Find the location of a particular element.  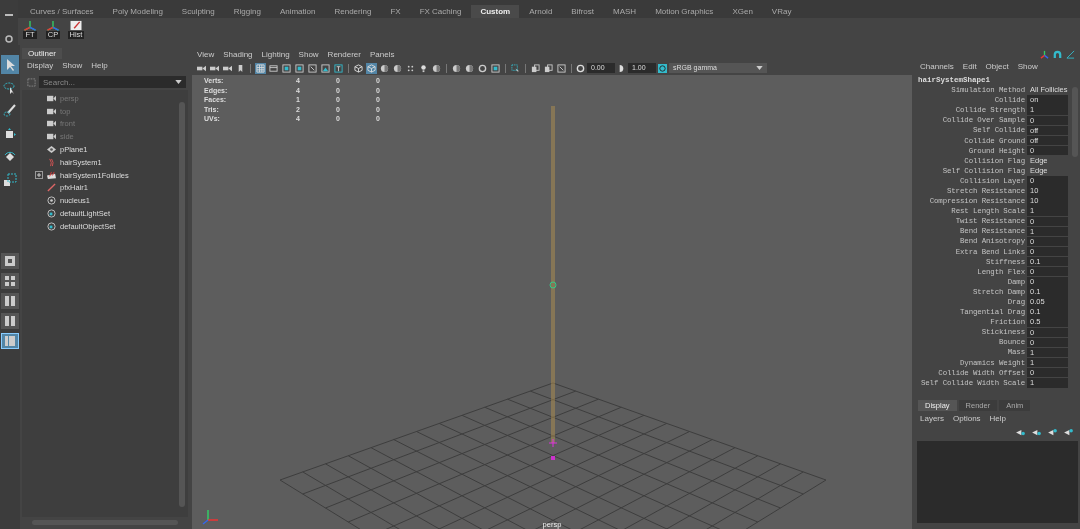

menu-item: Shading is located at coordinates (238, 54).